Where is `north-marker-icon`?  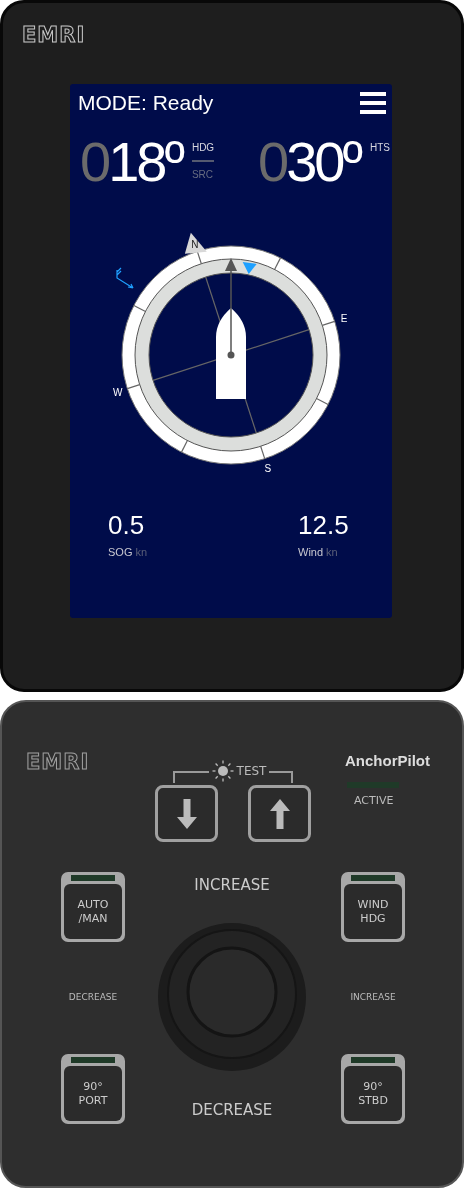
north-marker-icon is located at coordinates (195, 243).